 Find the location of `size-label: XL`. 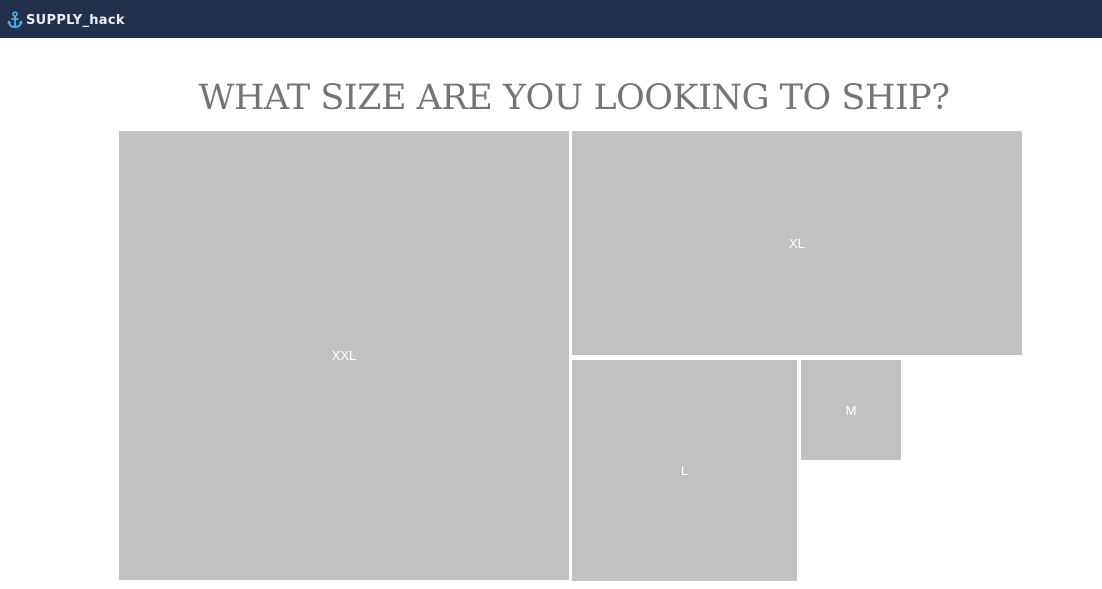

size-label: XL is located at coordinates (797, 243).